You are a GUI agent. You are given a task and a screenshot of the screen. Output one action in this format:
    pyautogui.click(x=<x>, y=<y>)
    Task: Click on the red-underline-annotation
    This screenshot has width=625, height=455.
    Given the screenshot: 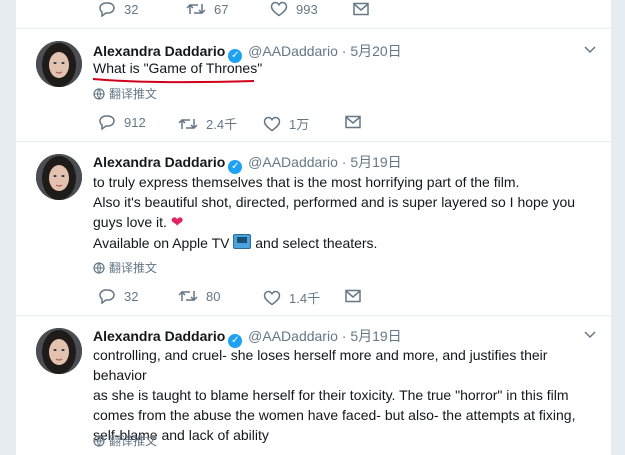 What is the action you would take?
    pyautogui.click(x=173, y=81)
    